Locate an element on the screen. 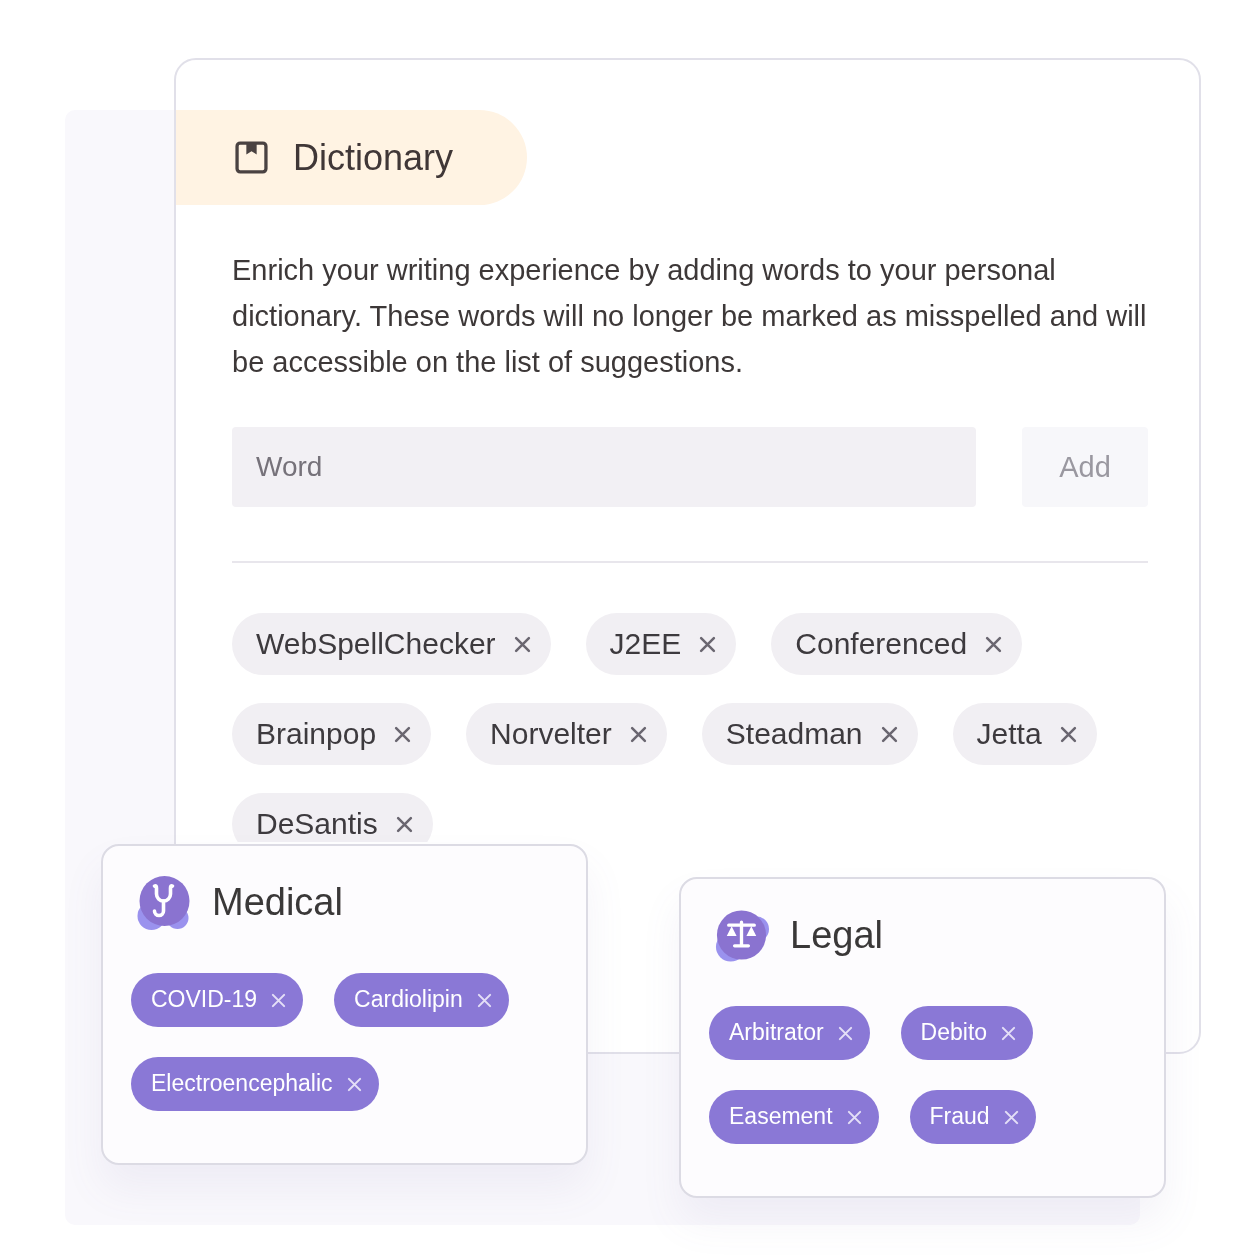 This screenshot has height=1256, width=1256. word-label: Arbitrator is located at coordinates (776, 1033).